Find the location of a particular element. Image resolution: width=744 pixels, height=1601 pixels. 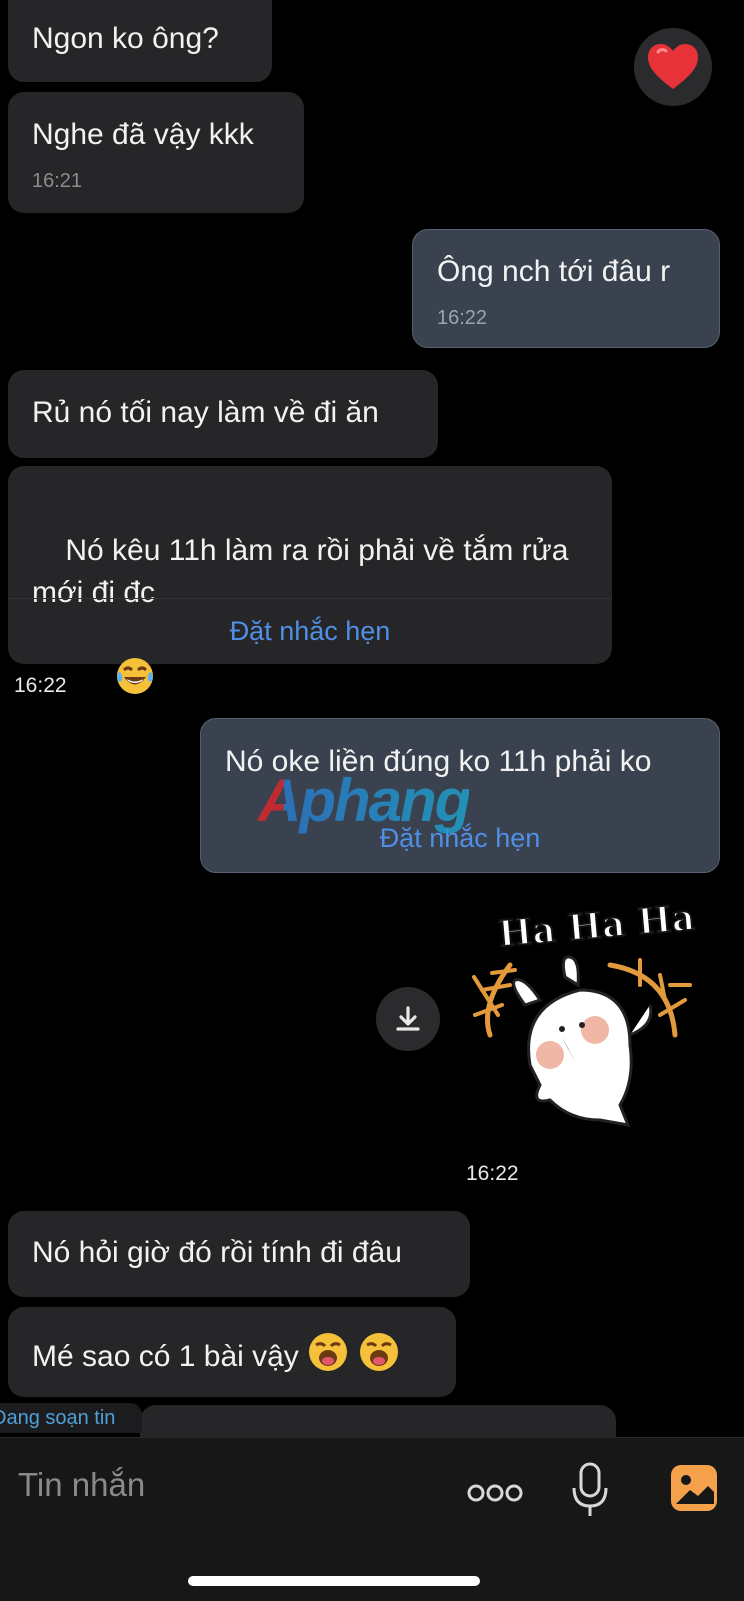

message-time: 16:21 is located at coordinates (57, 181).